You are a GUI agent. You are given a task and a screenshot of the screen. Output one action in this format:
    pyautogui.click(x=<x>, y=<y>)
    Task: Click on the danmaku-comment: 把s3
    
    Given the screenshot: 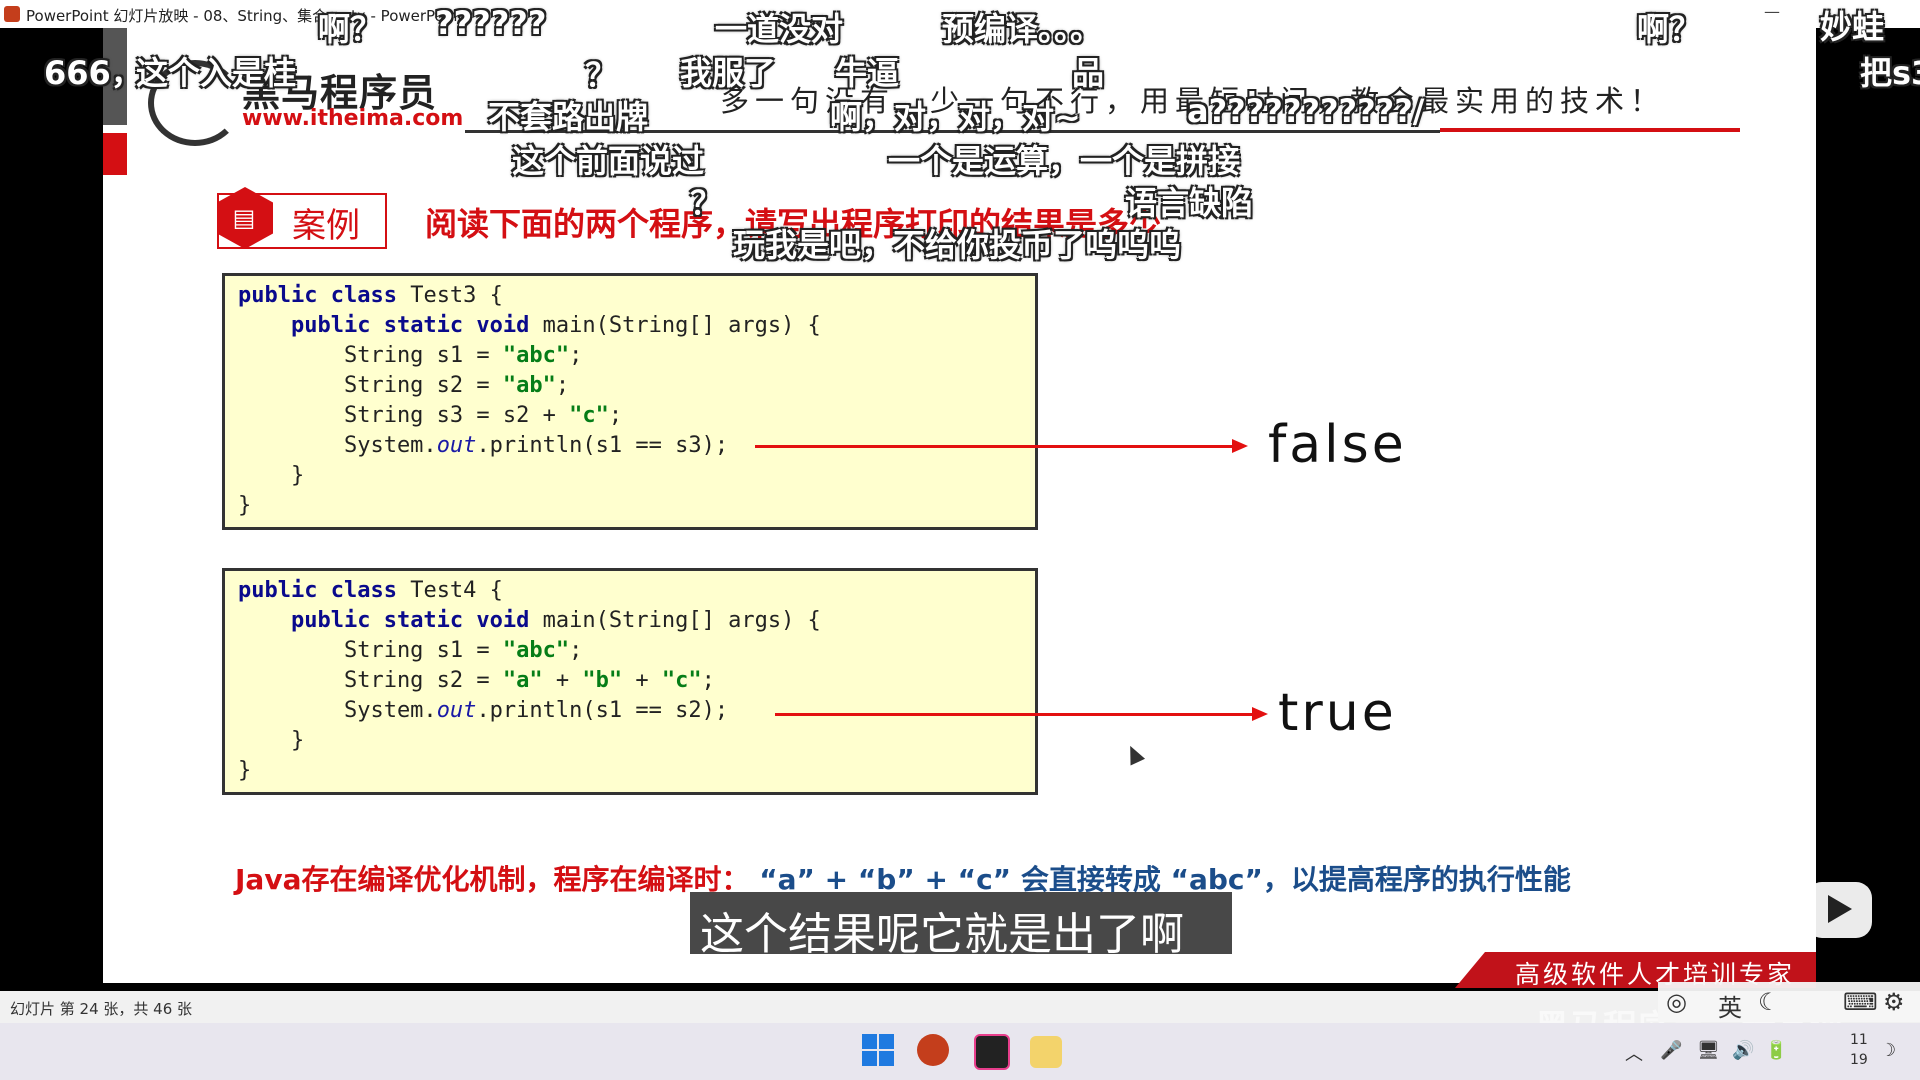 What is the action you would take?
    pyautogui.click(x=1890, y=73)
    